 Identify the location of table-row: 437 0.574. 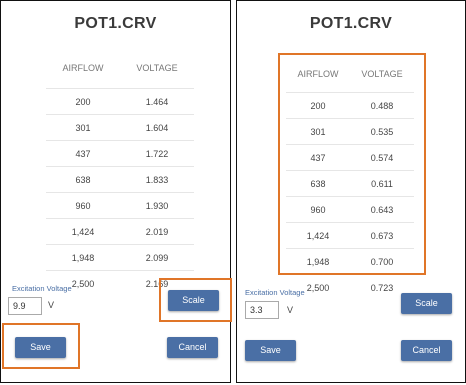
(350, 157).